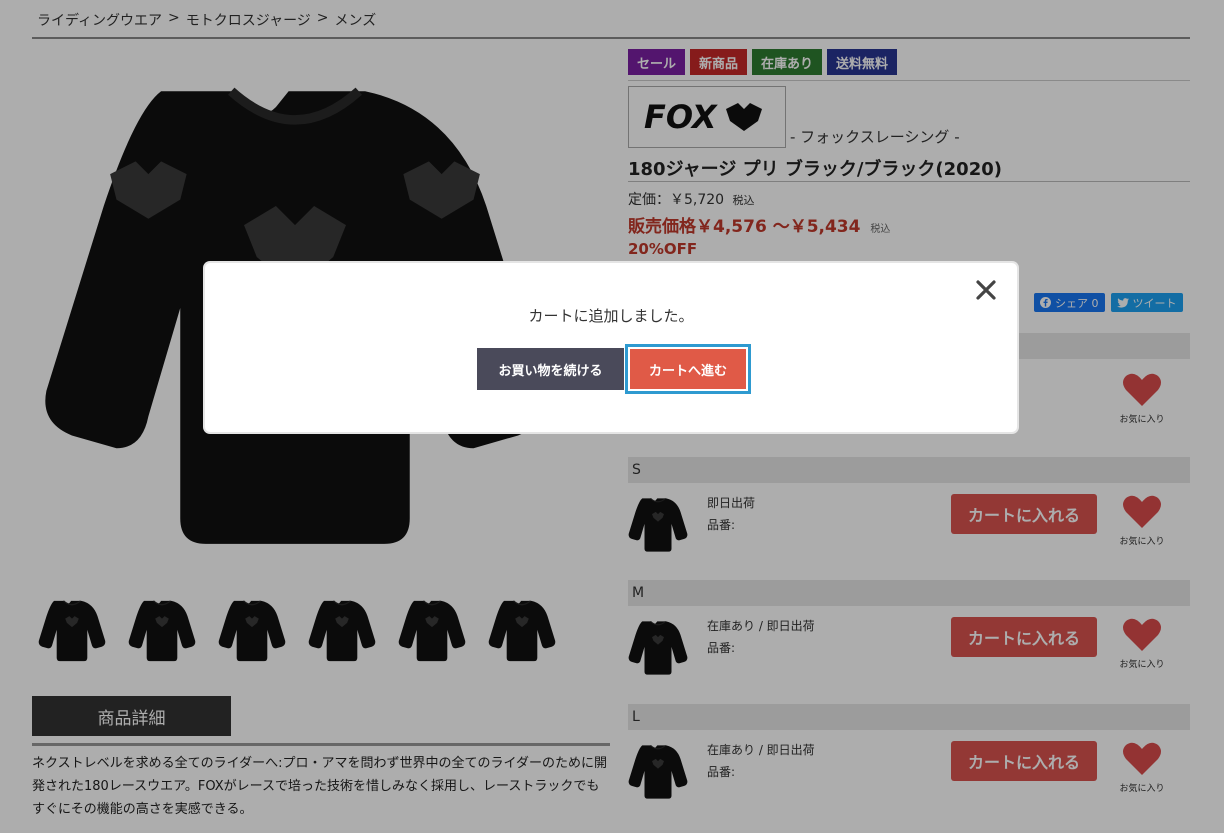  Describe the element at coordinates (611, 316) in the screenshot. I see `dialog-message: カートに追加しました。` at that location.